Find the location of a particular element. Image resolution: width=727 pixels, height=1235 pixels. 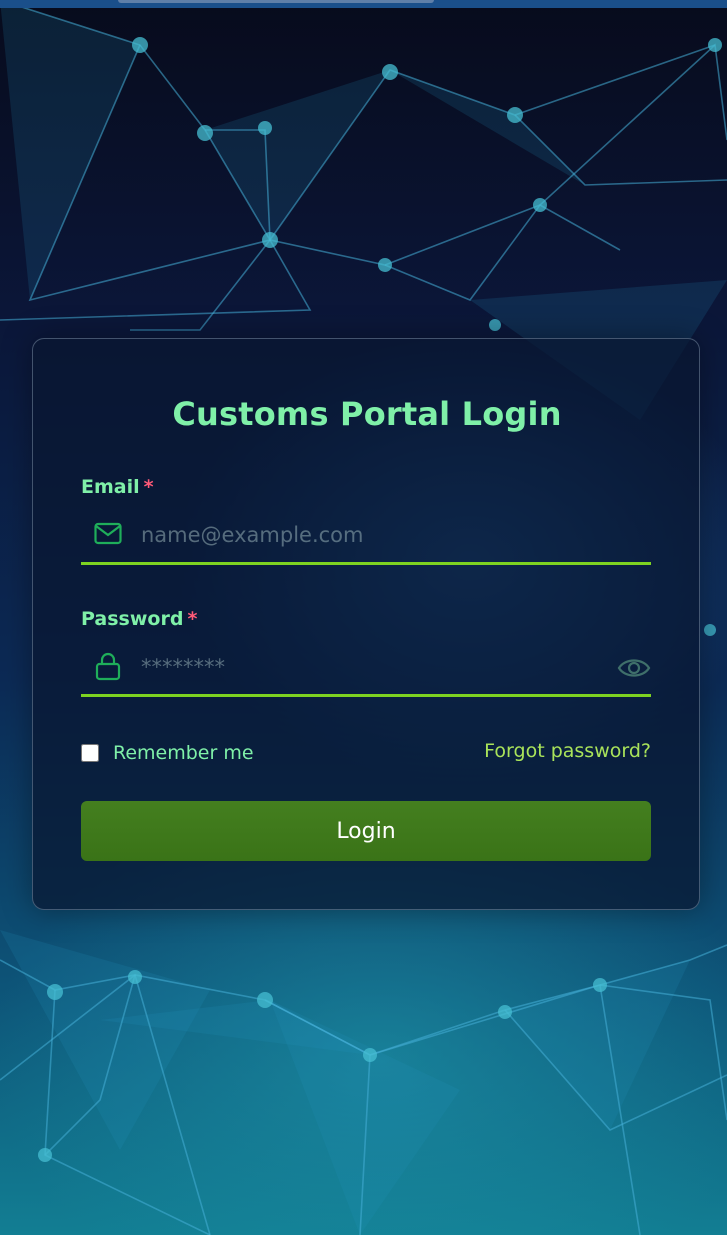

email-required-marker: * is located at coordinates (148, 487).